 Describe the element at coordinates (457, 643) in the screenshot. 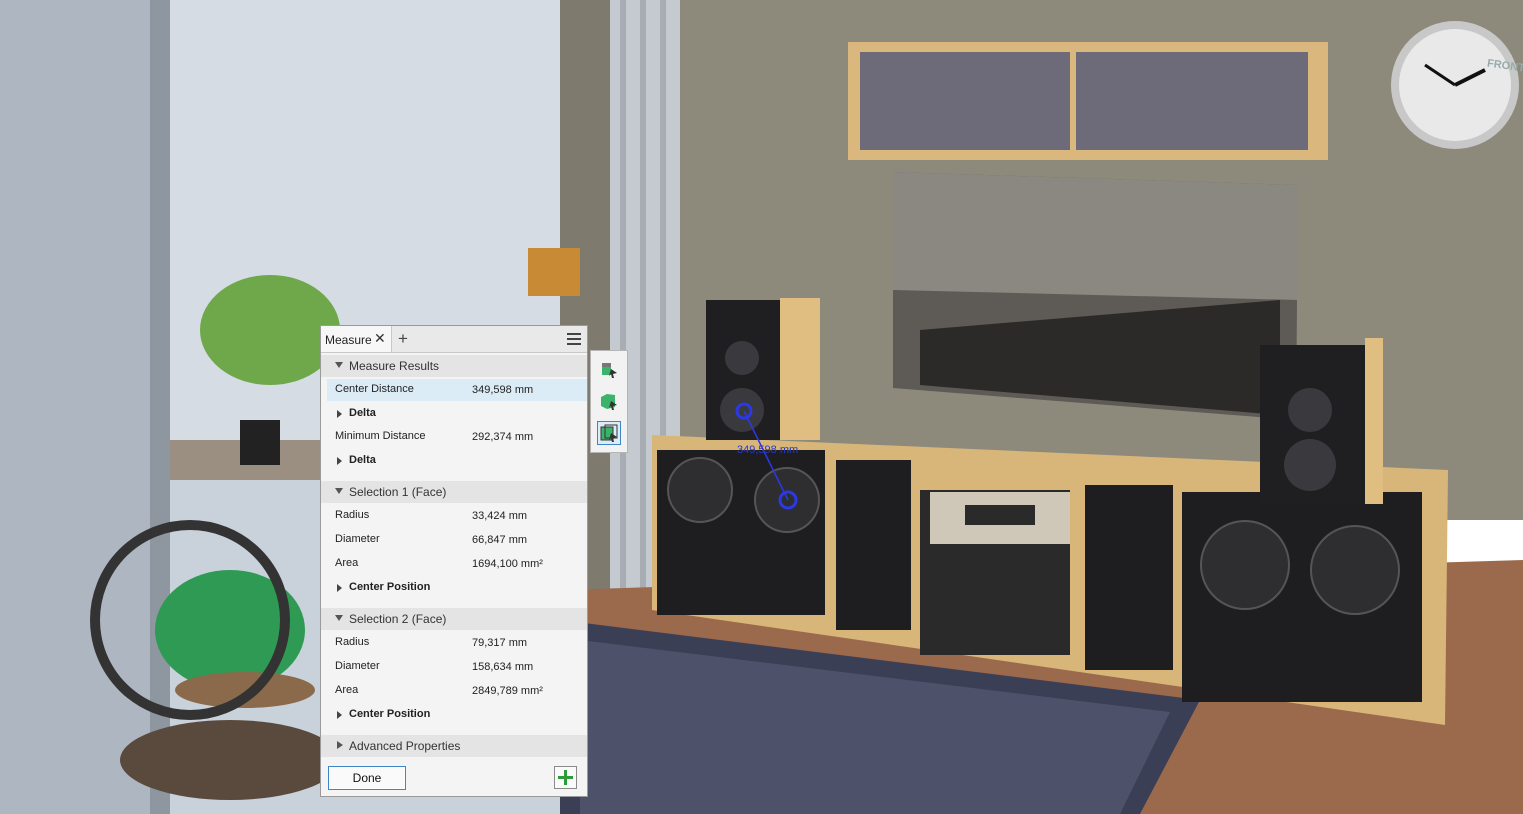

I see `selection2-radius-row: Radius 79,317 mm` at that location.